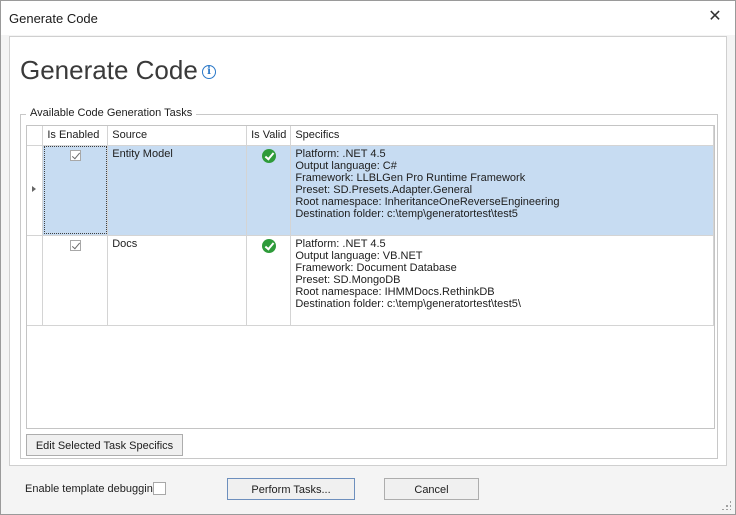  I want to click on grid-header-row: Is Enabled Source Is Valid Specifics, so click(370, 136).